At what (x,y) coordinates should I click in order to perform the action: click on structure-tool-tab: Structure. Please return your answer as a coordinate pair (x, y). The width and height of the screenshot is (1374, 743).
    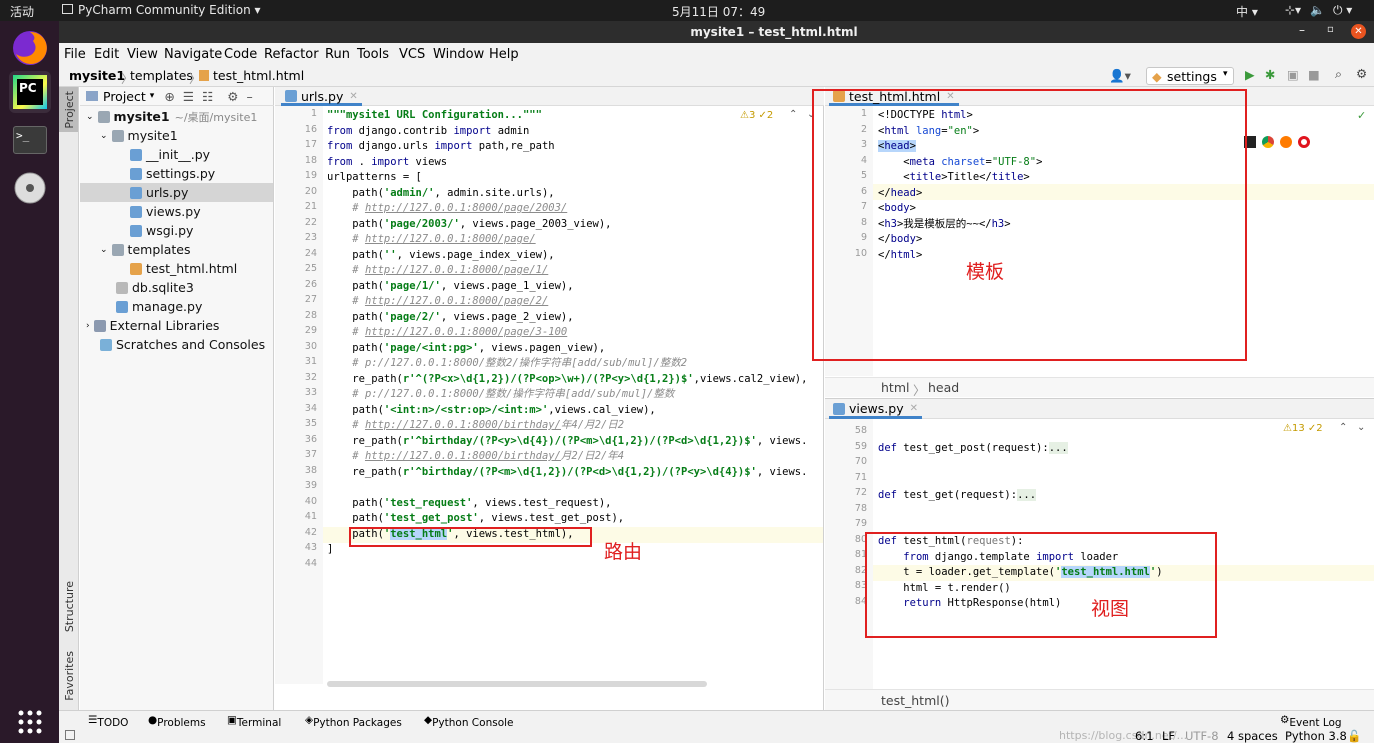
    Looking at the image, I should click on (68, 604).